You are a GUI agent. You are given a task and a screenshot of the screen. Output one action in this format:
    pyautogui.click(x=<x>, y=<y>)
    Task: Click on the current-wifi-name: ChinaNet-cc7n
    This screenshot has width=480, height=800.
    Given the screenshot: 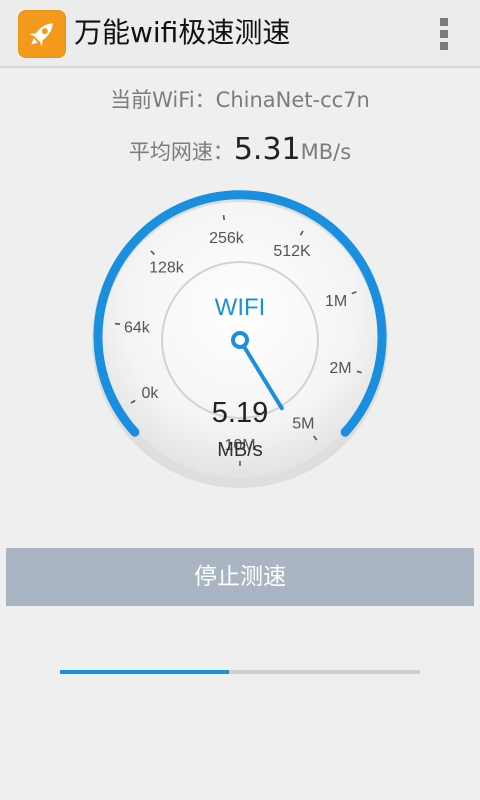 What is the action you would take?
    pyautogui.click(x=292, y=100)
    